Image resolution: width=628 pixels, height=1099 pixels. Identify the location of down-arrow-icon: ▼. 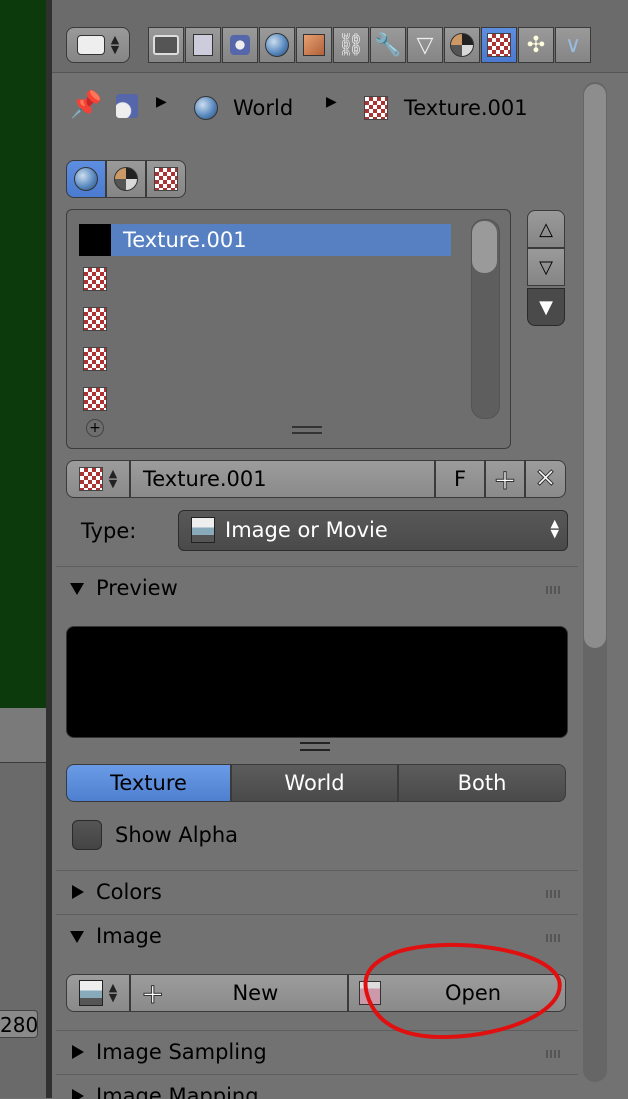
(546, 307).